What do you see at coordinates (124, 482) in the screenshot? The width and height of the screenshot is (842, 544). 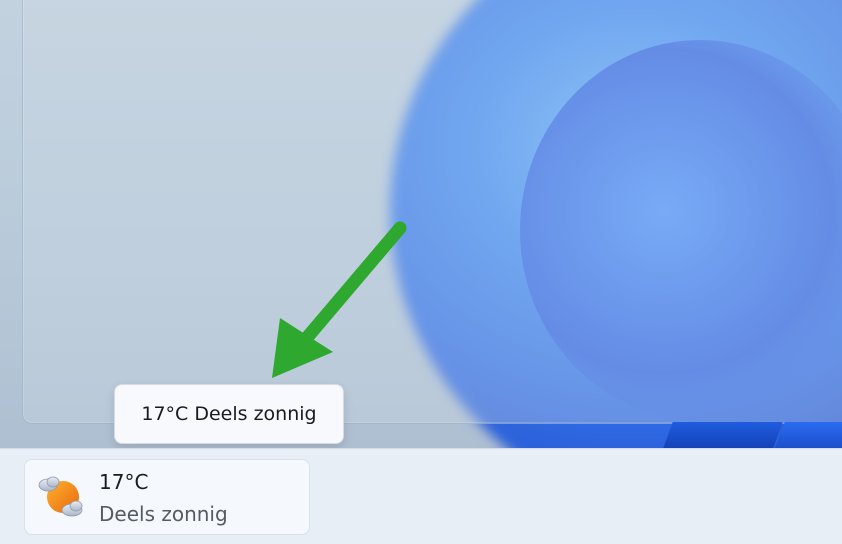 I see `weather-temperature: 17°C` at bounding box center [124, 482].